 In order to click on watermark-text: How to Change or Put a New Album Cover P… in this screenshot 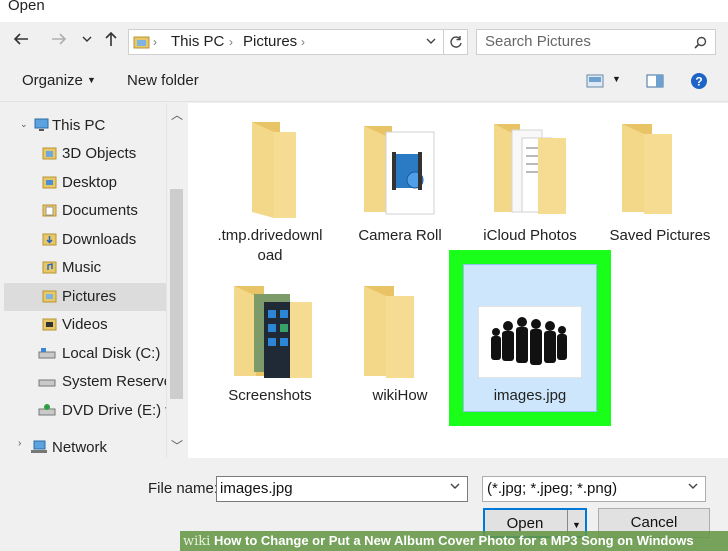, I will do `click(453, 540)`.